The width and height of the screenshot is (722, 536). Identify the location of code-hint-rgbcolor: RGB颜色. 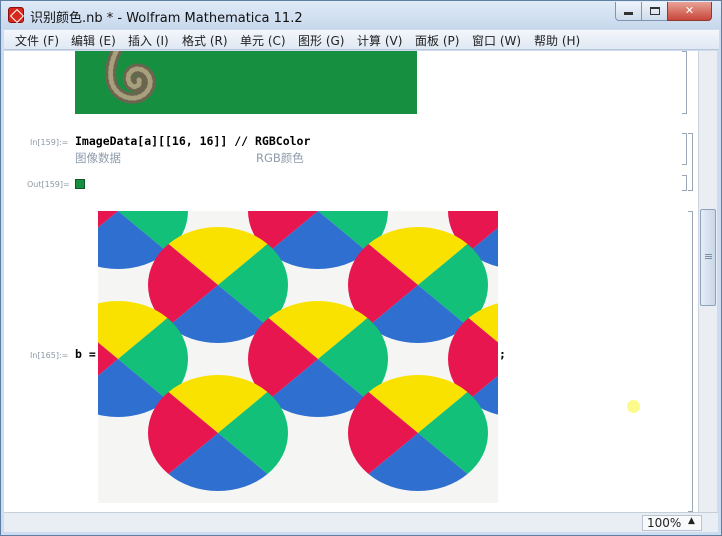
(280, 158).